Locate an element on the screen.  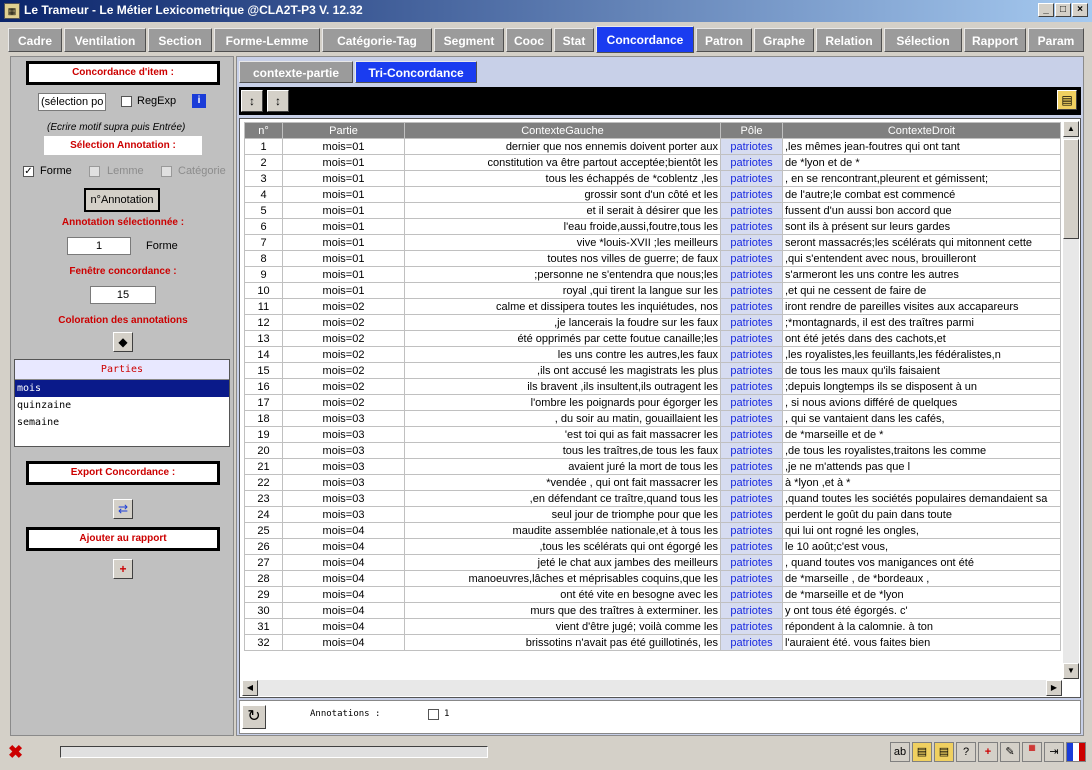
tab-stat: Stat is located at coordinates (574, 40).